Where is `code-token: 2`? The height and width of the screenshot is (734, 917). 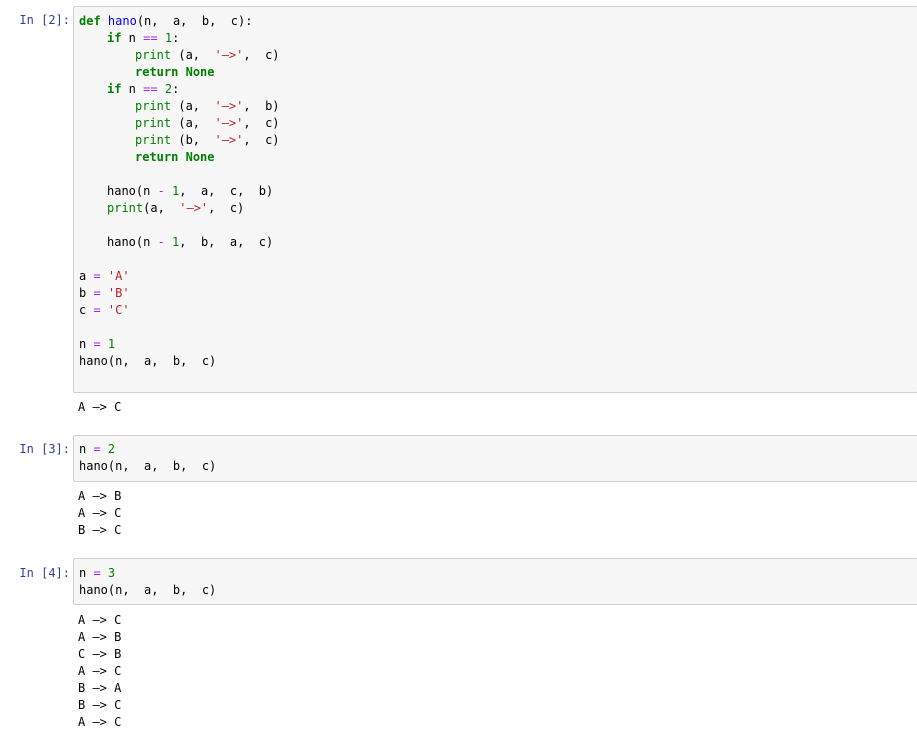
code-token: 2 is located at coordinates (111, 449).